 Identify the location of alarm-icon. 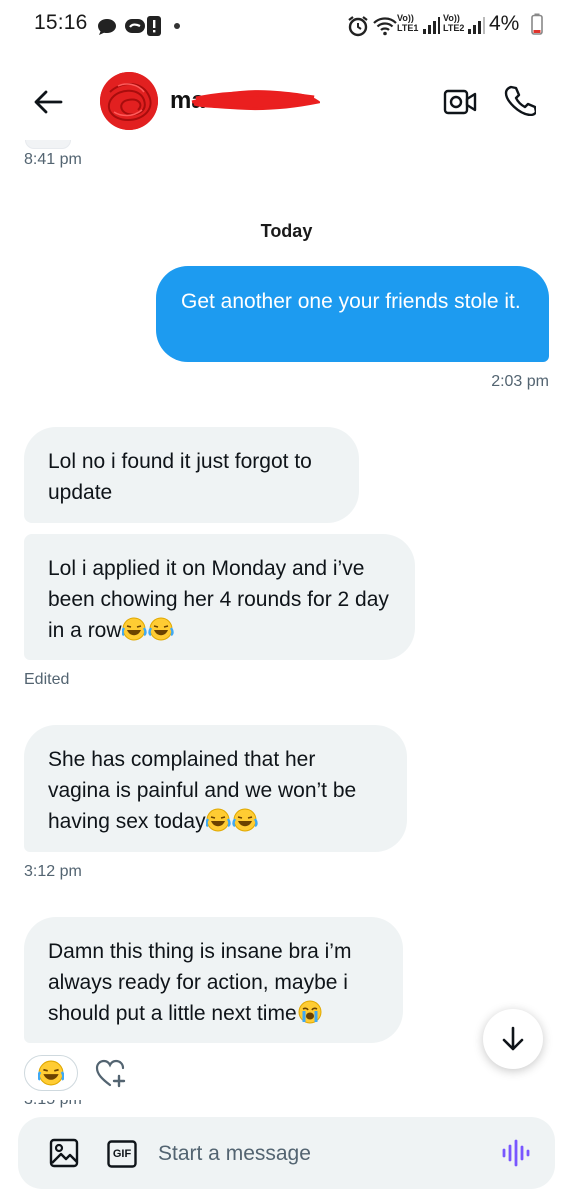
(358, 26).